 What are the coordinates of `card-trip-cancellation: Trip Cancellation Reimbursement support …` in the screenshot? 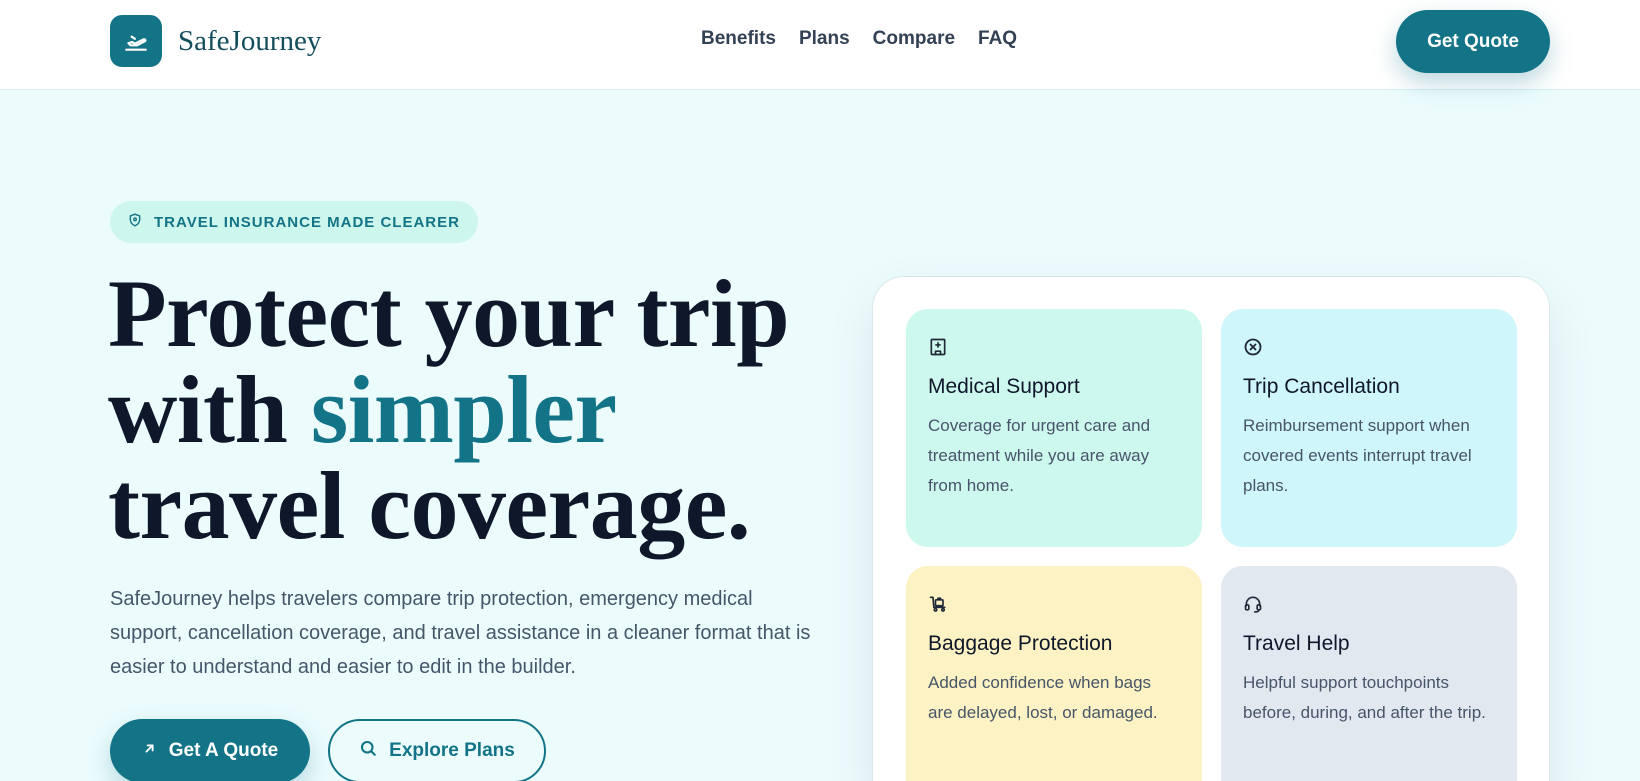 It's located at (1369, 428).